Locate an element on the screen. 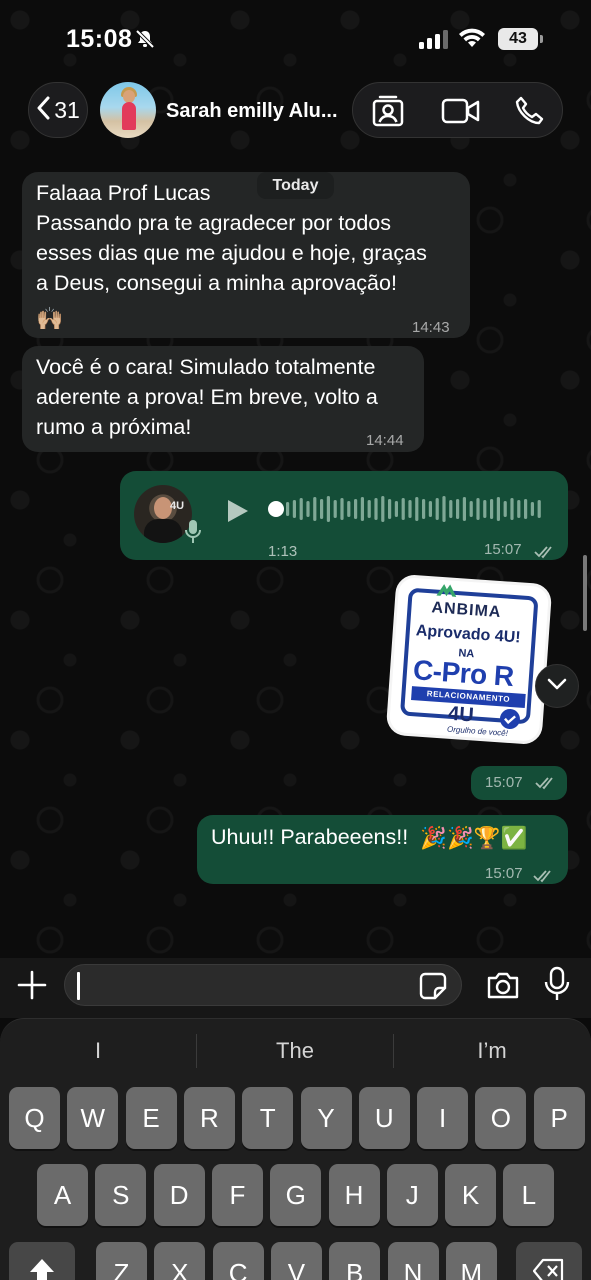  key-h: H is located at coordinates (354, 1195).